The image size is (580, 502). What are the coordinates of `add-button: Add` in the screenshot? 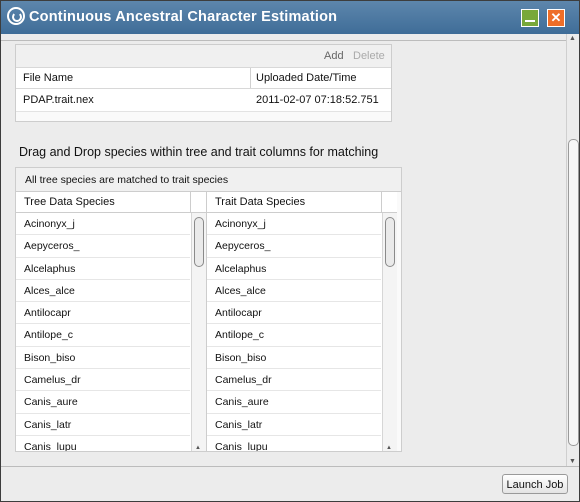 It's located at (334, 56).